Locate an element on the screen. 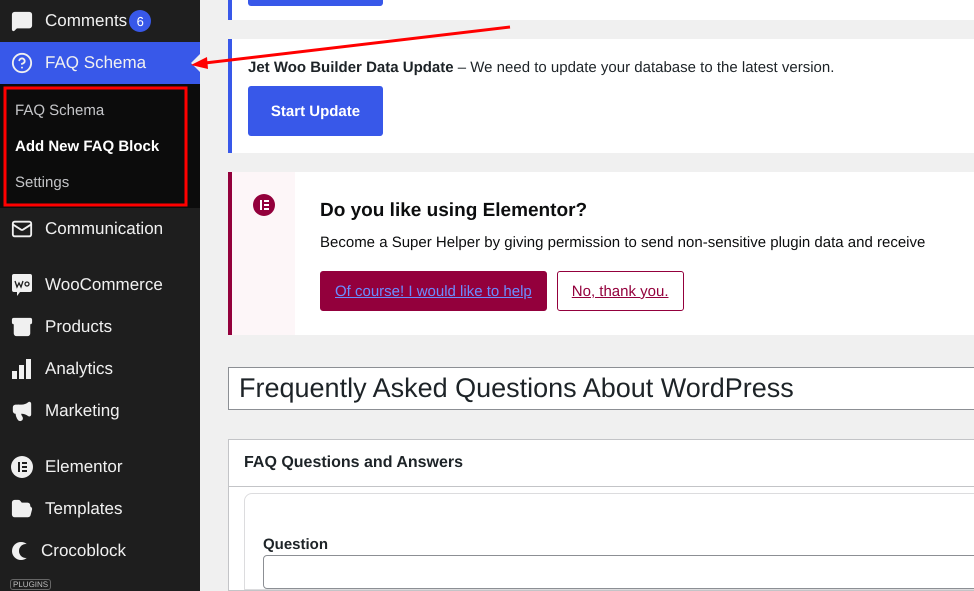 This screenshot has width=974, height=591. menu-item: WooCommerce is located at coordinates (100, 285).